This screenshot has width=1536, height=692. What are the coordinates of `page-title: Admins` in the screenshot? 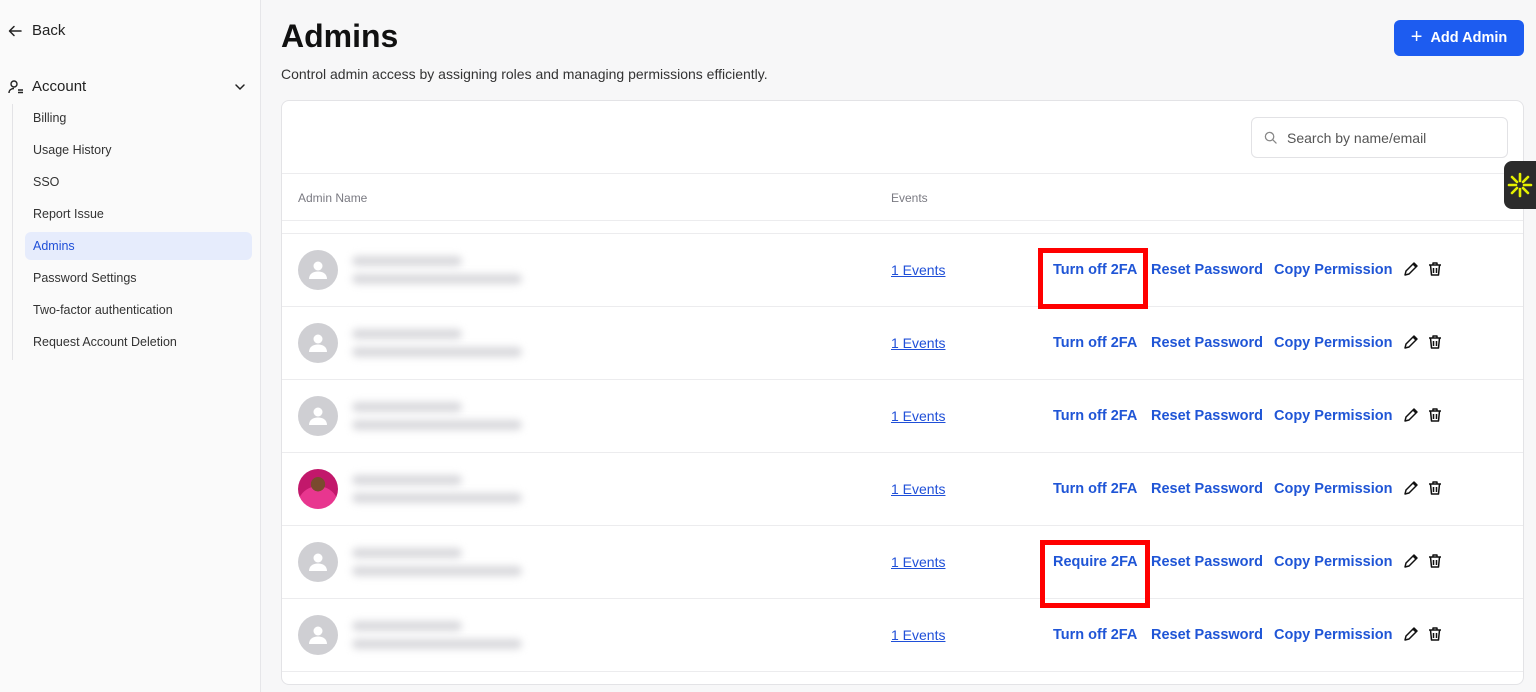 It's located at (340, 36).